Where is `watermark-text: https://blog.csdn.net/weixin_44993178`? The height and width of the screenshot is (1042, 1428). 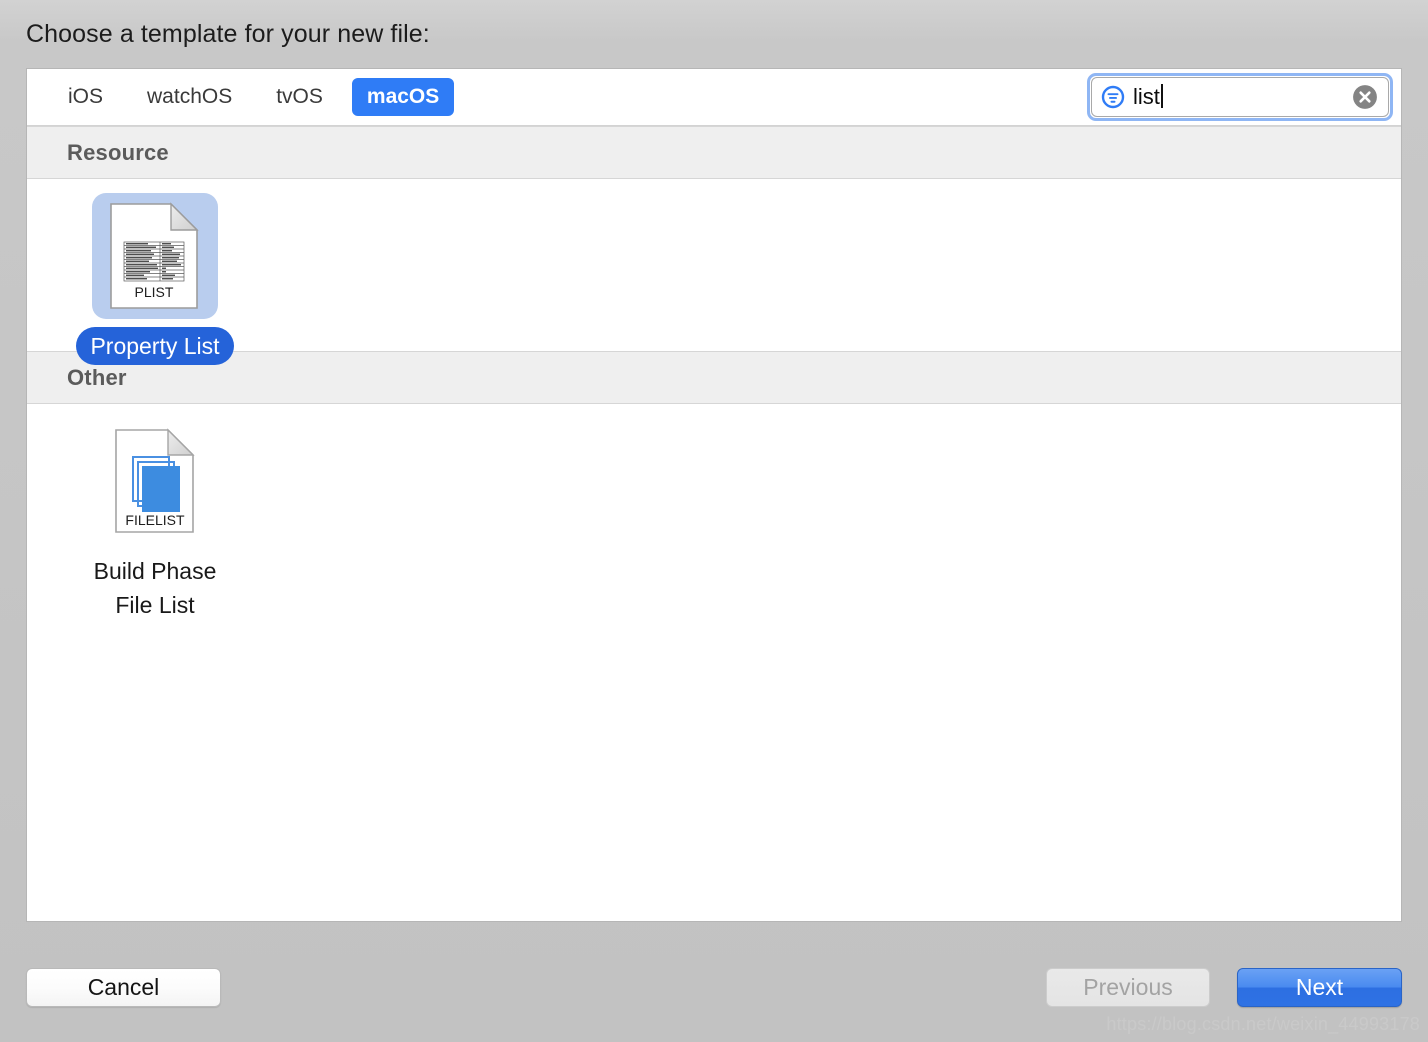 watermark-text: https://blog.csdn.net/weixin_44993178 is located at coordinates (1263, 1024).